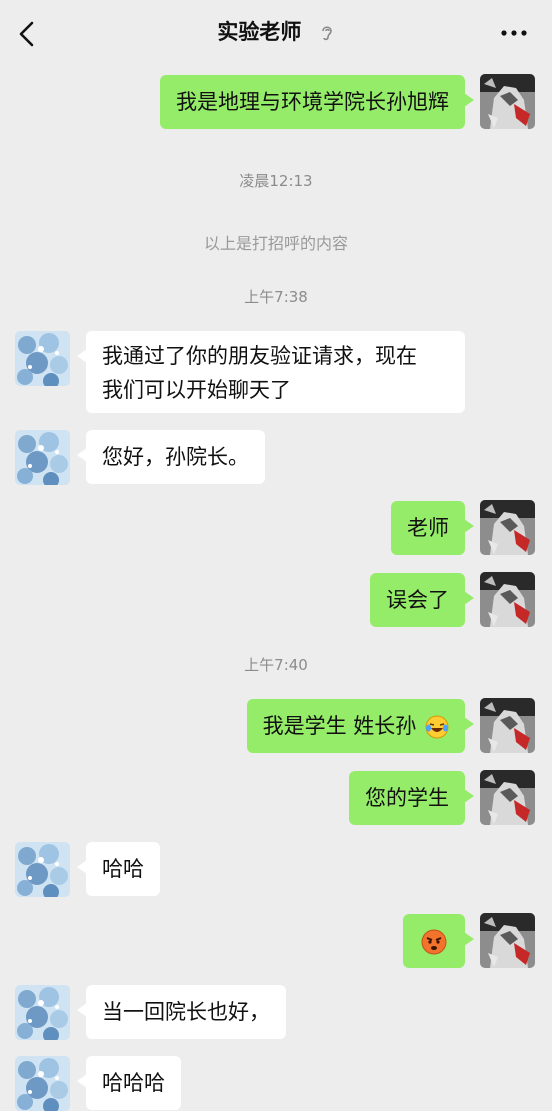  I want to click on message-text-line: 我们可以开始聊天了, so click(196, 390).